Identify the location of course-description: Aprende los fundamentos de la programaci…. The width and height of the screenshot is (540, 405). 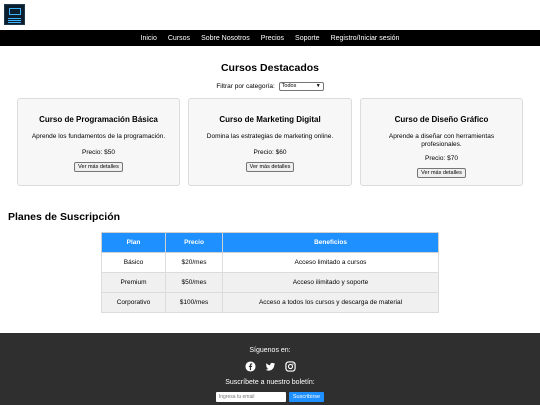
(98, 136).